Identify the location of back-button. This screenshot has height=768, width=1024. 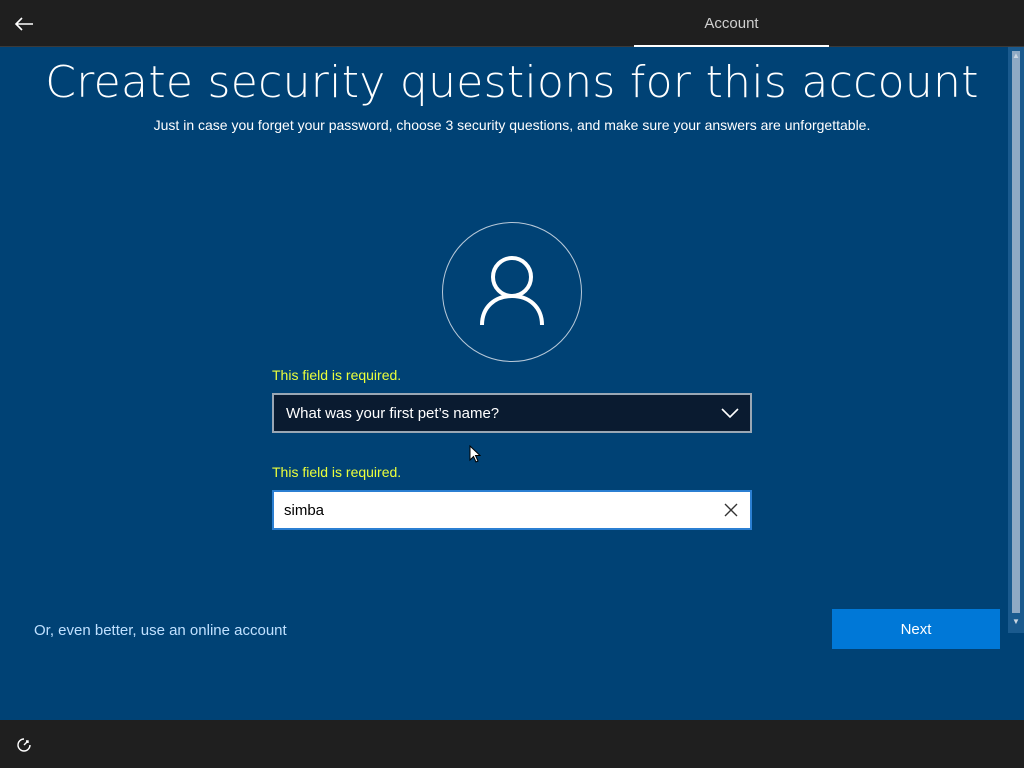
(24, 24).